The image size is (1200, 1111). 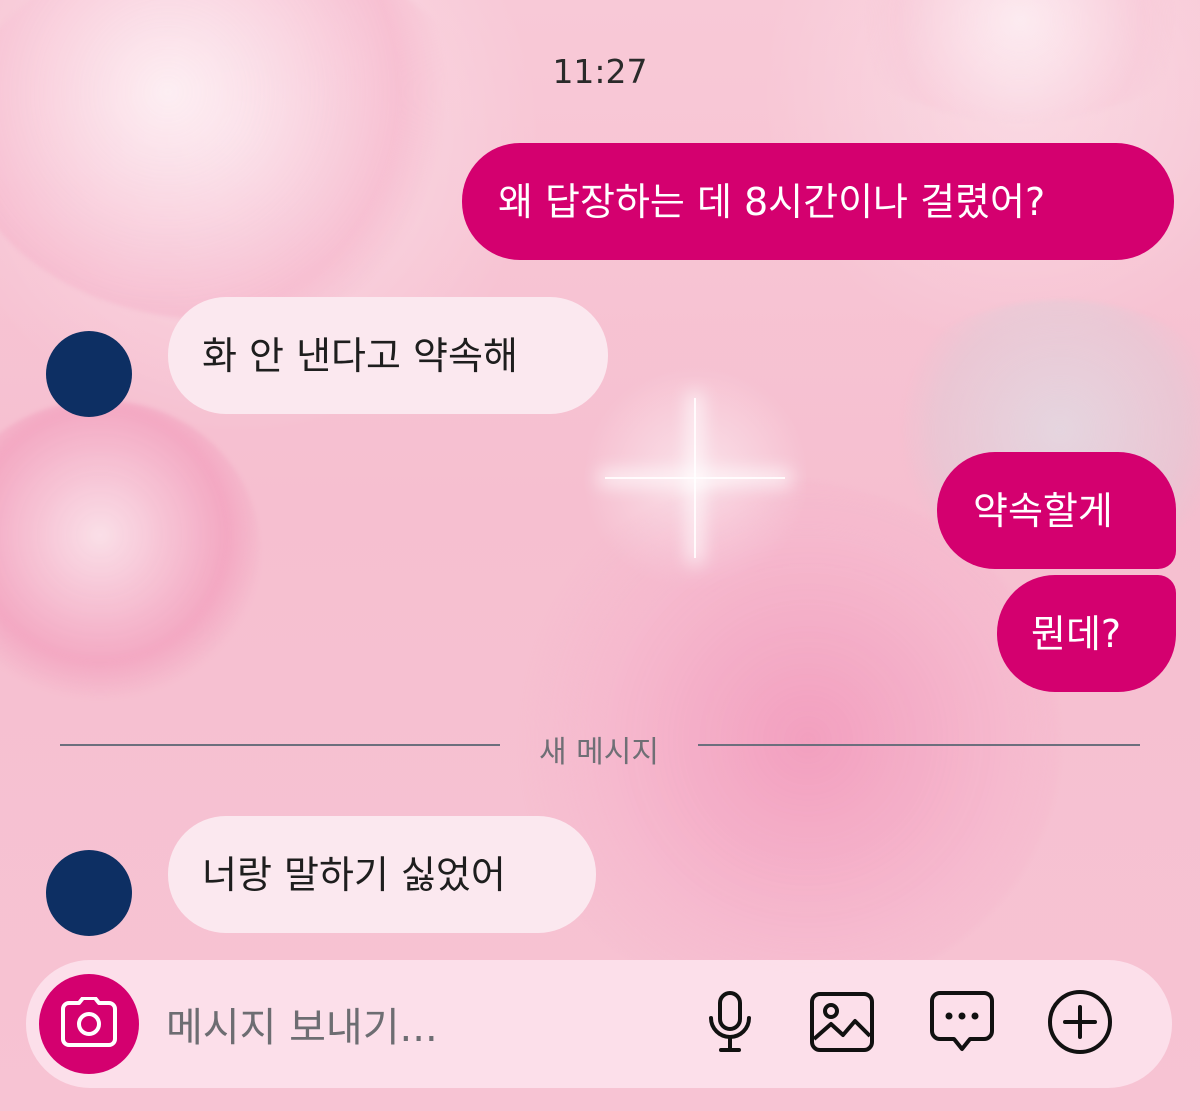 I want to click on sticker-chat-icon, so click(x=962, y=1024).